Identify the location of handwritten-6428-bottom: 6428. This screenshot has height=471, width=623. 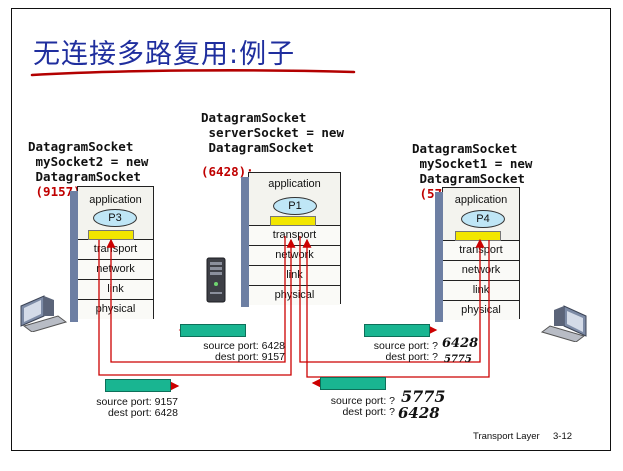
(419, 413).